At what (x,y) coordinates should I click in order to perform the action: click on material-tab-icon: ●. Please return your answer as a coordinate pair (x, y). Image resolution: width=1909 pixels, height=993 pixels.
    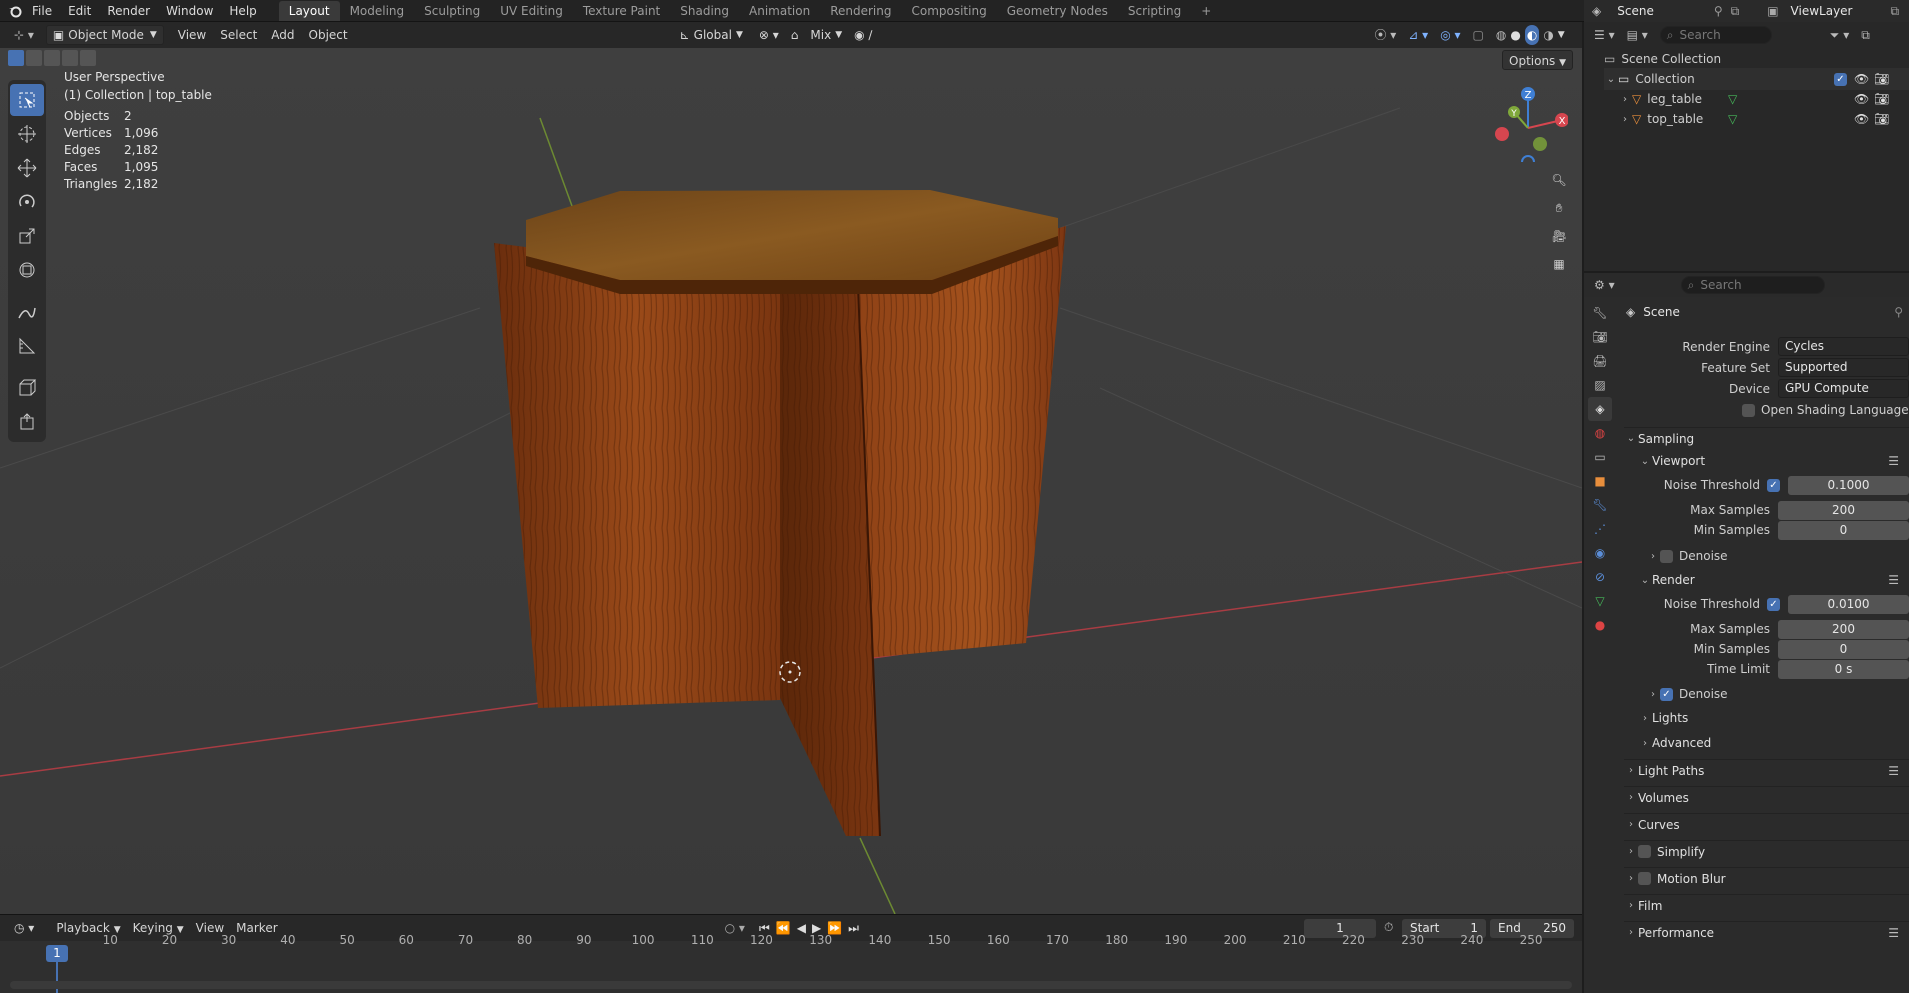
    Looking at the image, I should click on (1600, 625).